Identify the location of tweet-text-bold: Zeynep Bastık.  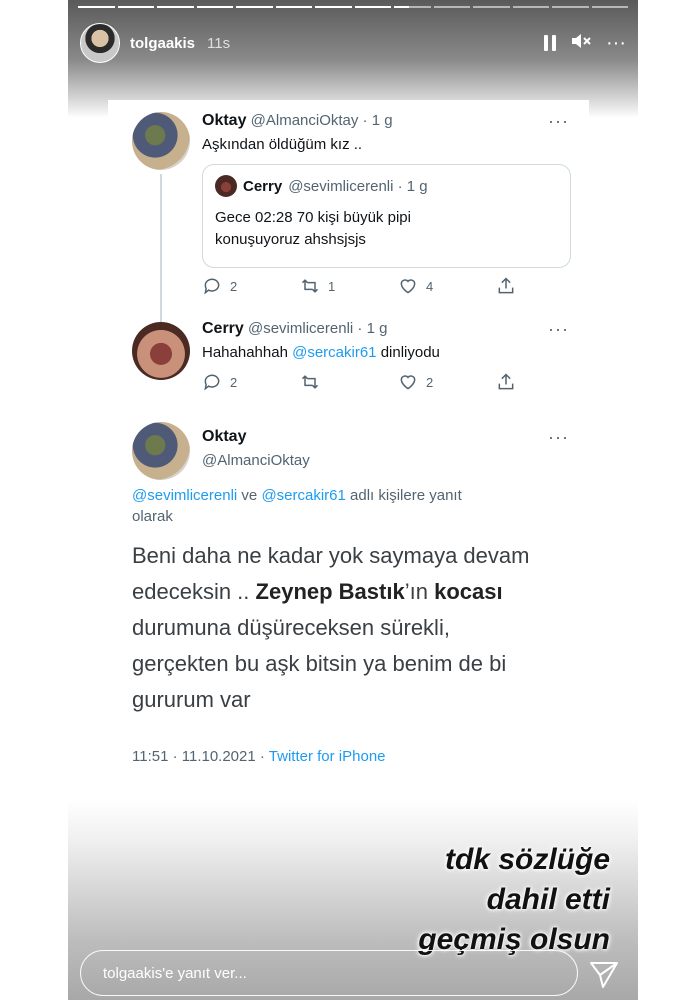
(330, 591).